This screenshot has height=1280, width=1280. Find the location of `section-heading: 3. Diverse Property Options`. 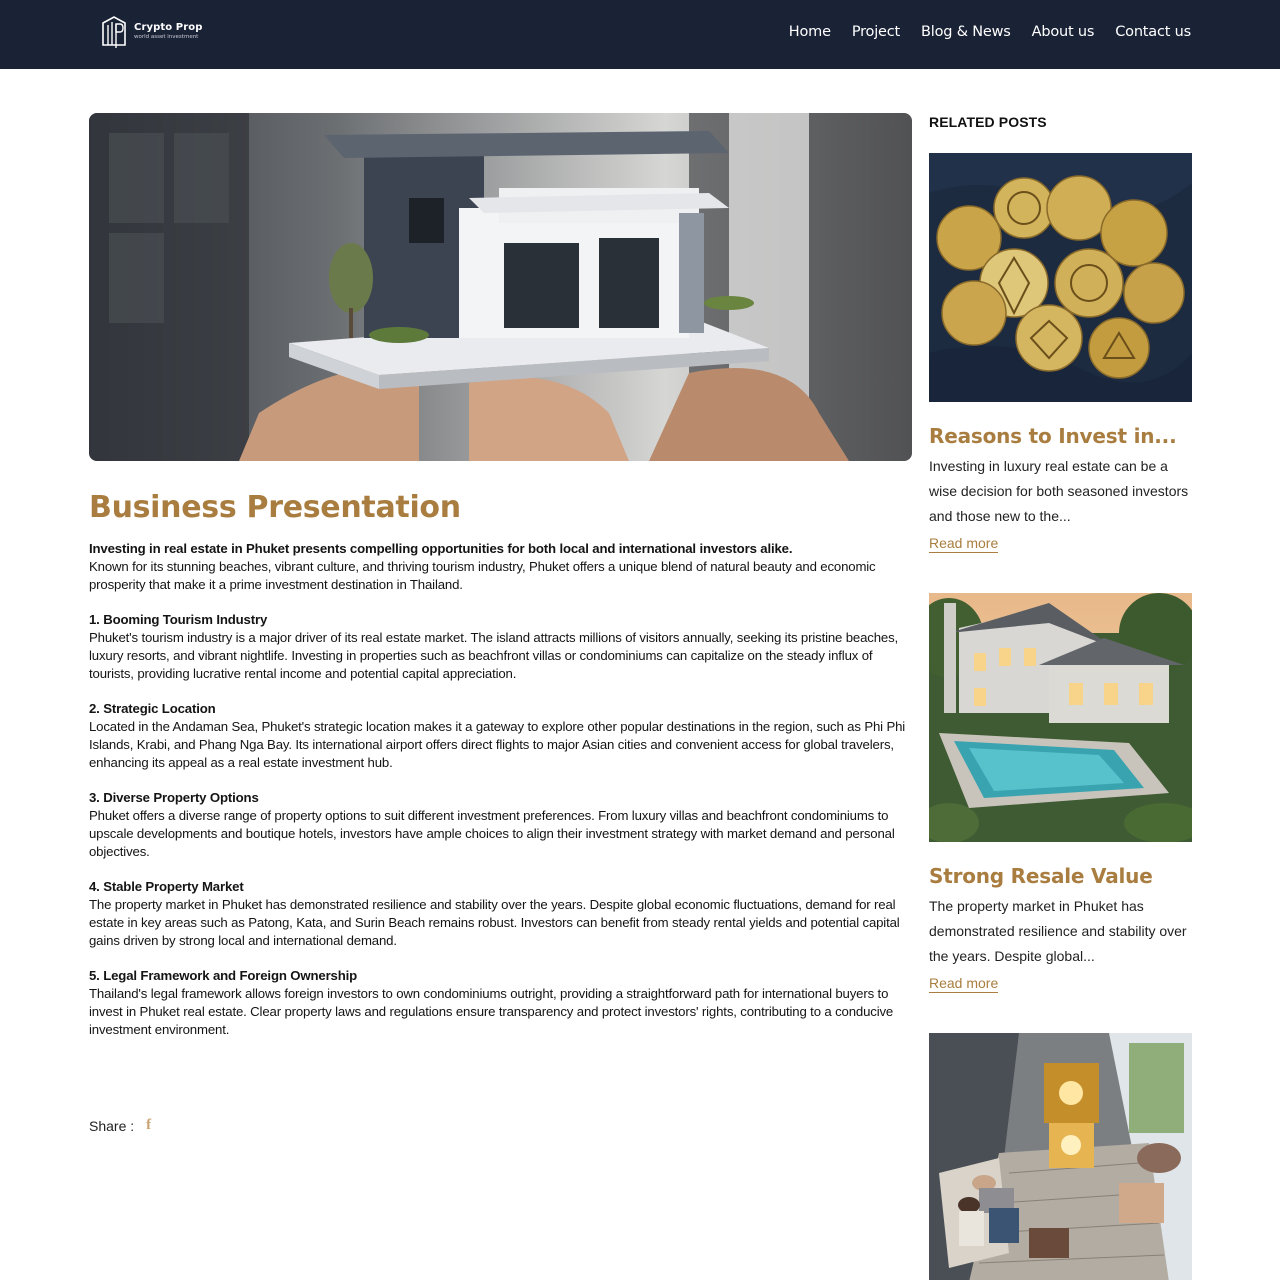

section-heading: 3. Diverse Property Options is located at coordinates (174, 798).